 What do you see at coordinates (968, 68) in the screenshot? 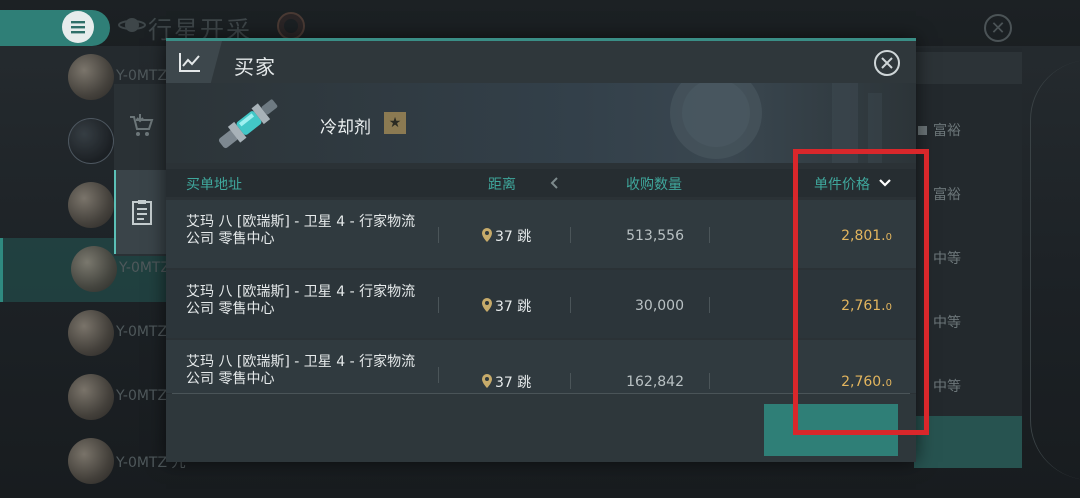
I see `right-panel-header` at bounding box center [968, 68].